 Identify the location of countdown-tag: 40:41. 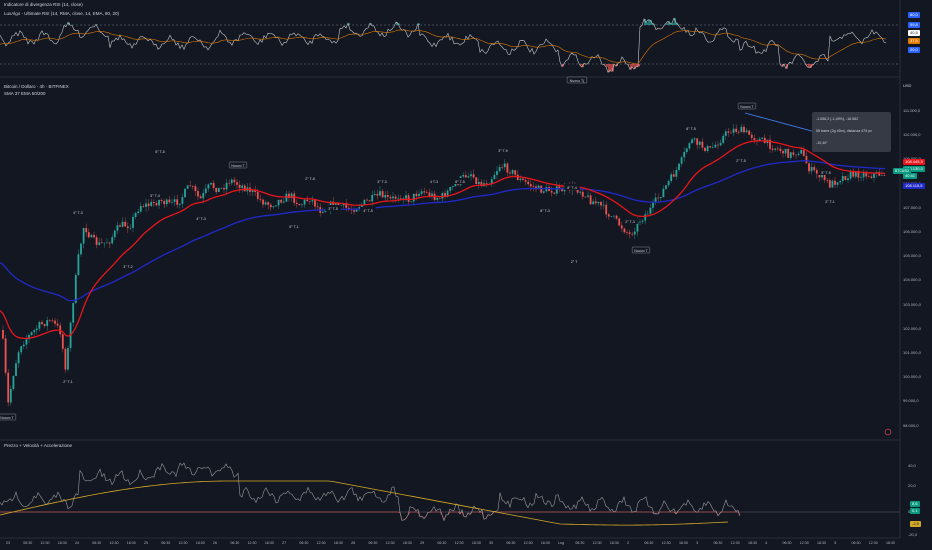
(910, 176).